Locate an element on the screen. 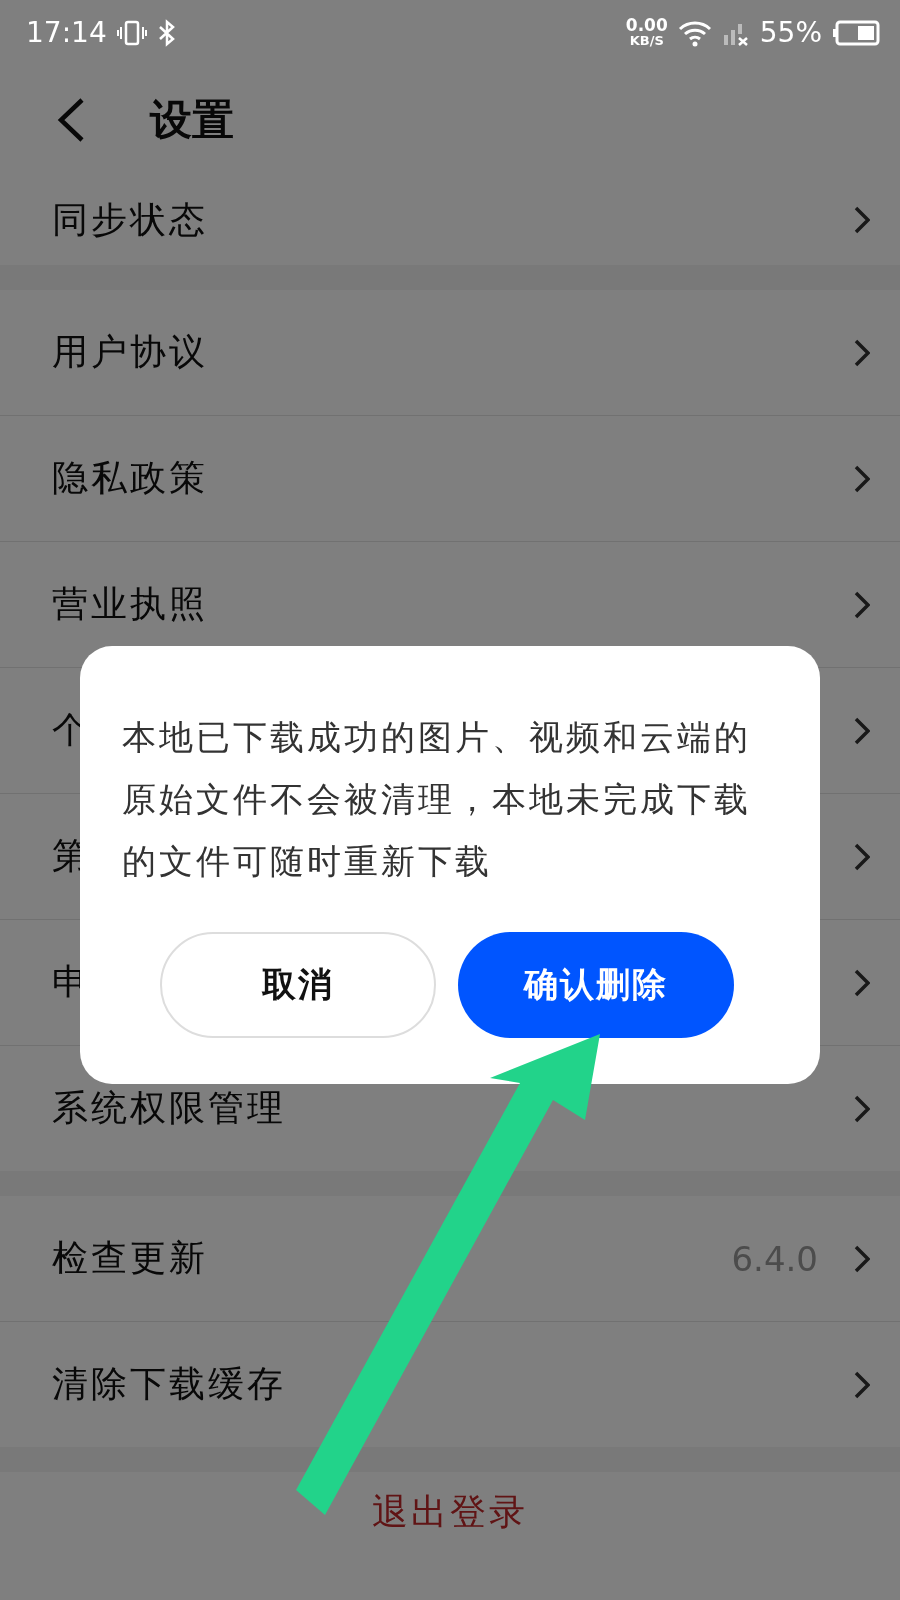  settings-item: 同步状态 is located at coordinates (450, 220).